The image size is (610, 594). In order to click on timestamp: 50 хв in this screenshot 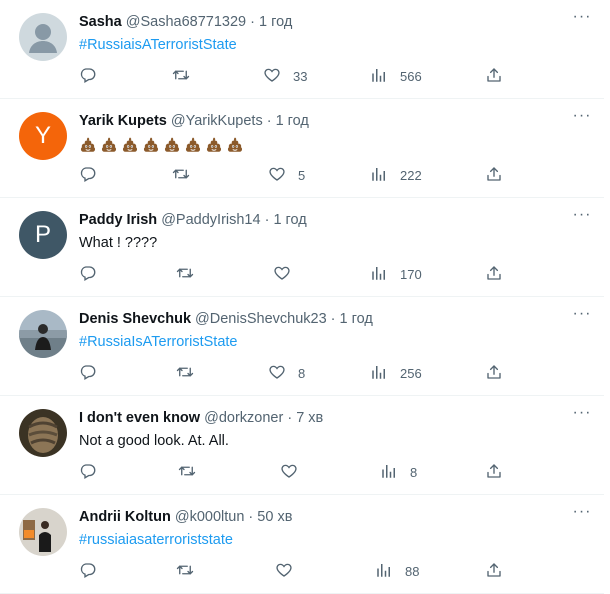, I will do `click(274, 517)`.